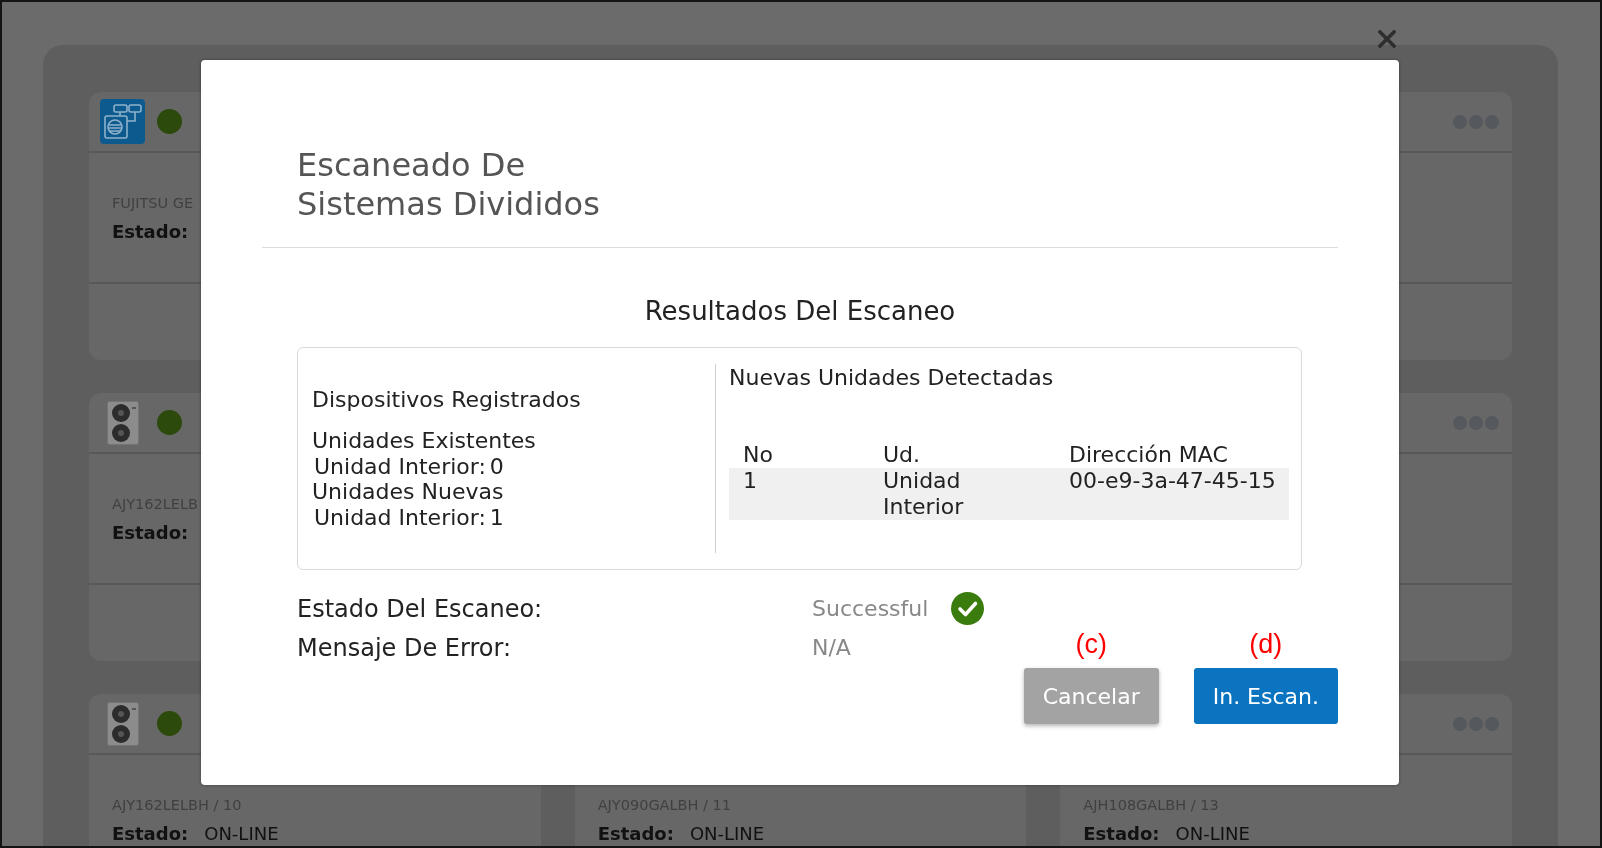 This screenshot has height=848, width=1602. I want to click on close-icon, so click(1387, 39).